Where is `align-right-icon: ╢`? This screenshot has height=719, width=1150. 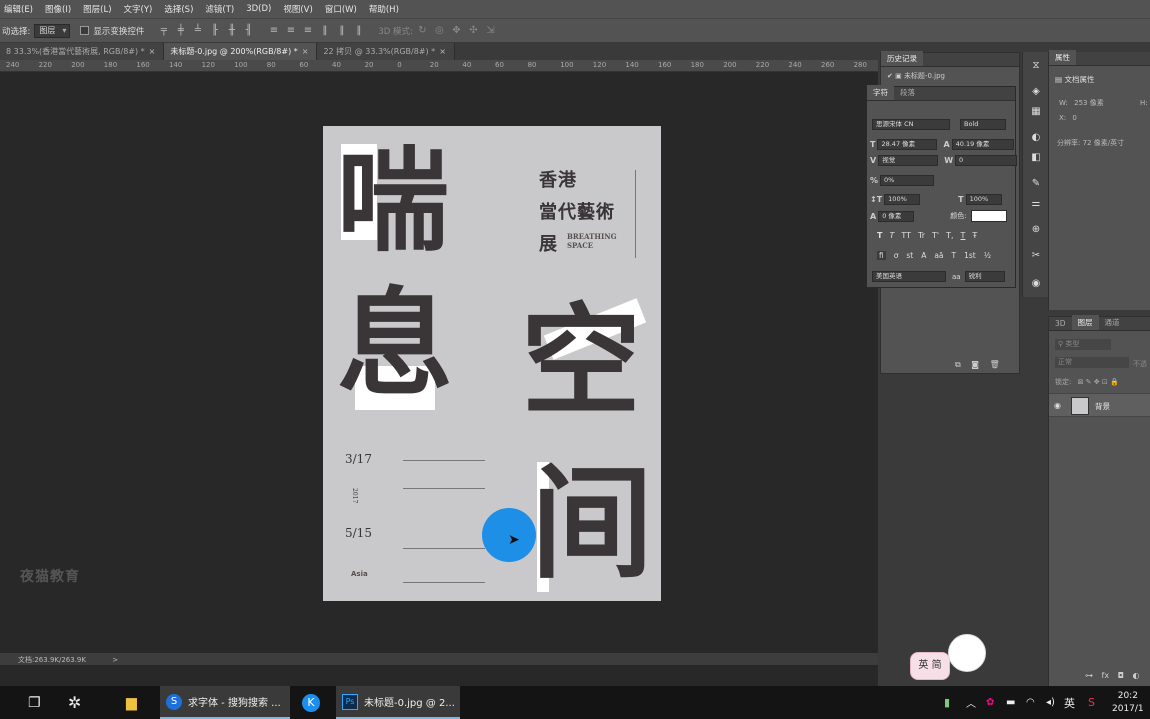 align-right-icon: ╢ is located at coordinates (248, 30).